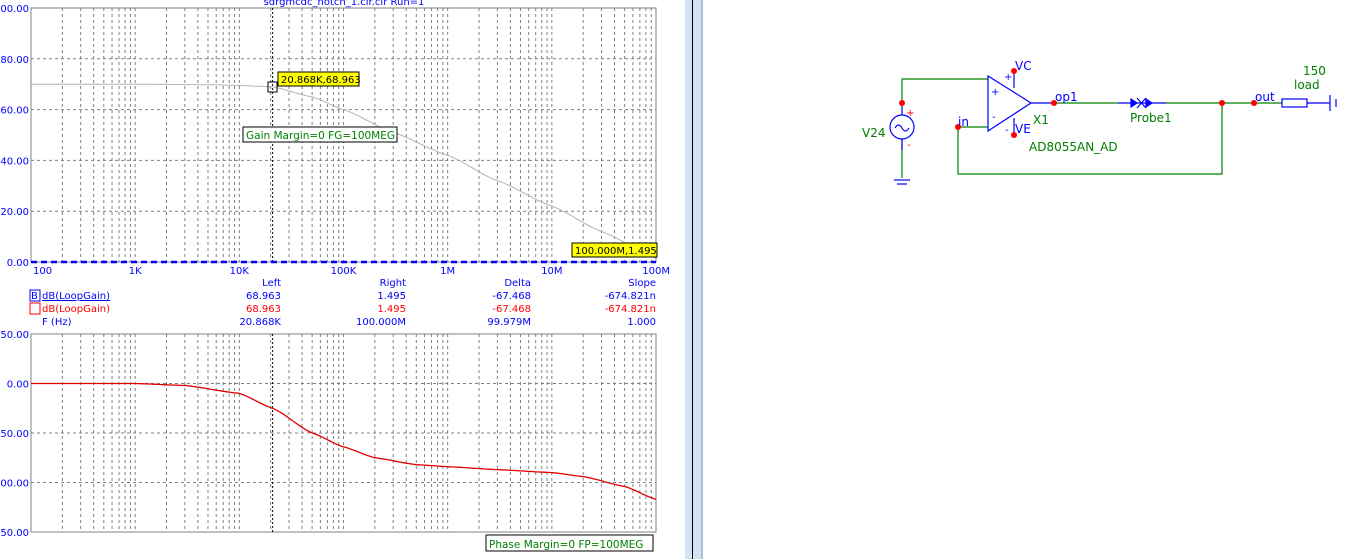 This screenshot has height=559, width=1370. Describe the element at coordinates (76, 296) in the screenshot. I see `trace-name-gain: dB(LoopGain)` at that location.